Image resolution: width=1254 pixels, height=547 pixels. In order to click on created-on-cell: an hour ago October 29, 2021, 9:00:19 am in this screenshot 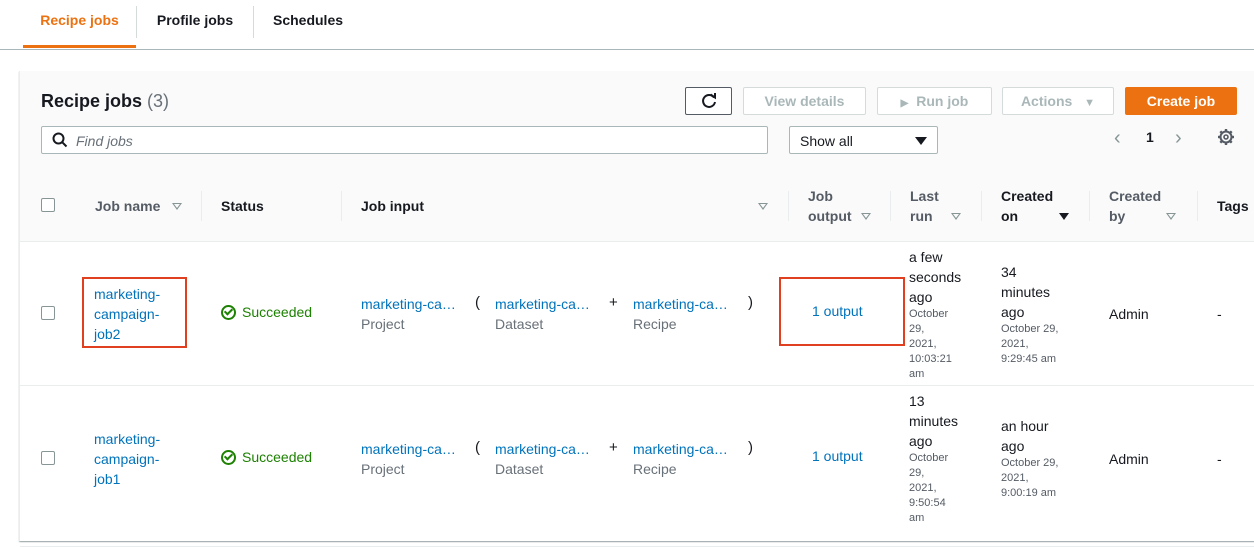, I will do `click(1029, 458)`.